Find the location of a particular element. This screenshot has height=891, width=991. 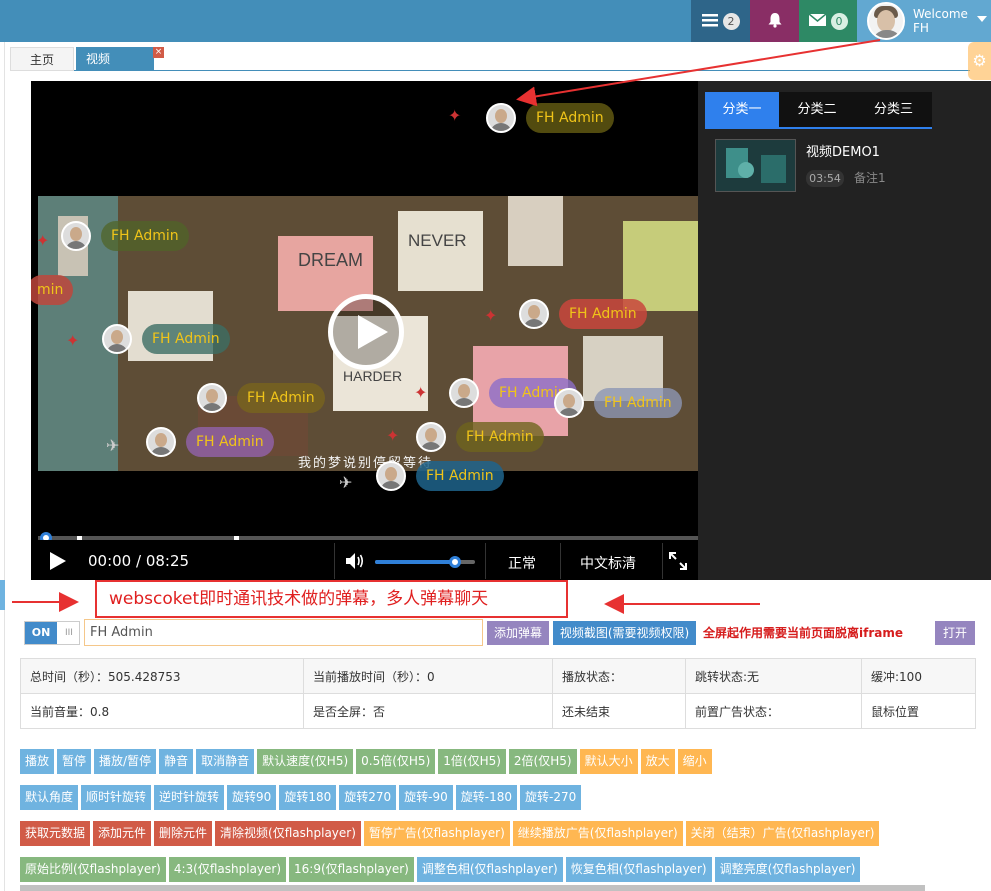

action-button: 1倍(仅H5) is located at coordinates (472, 761).